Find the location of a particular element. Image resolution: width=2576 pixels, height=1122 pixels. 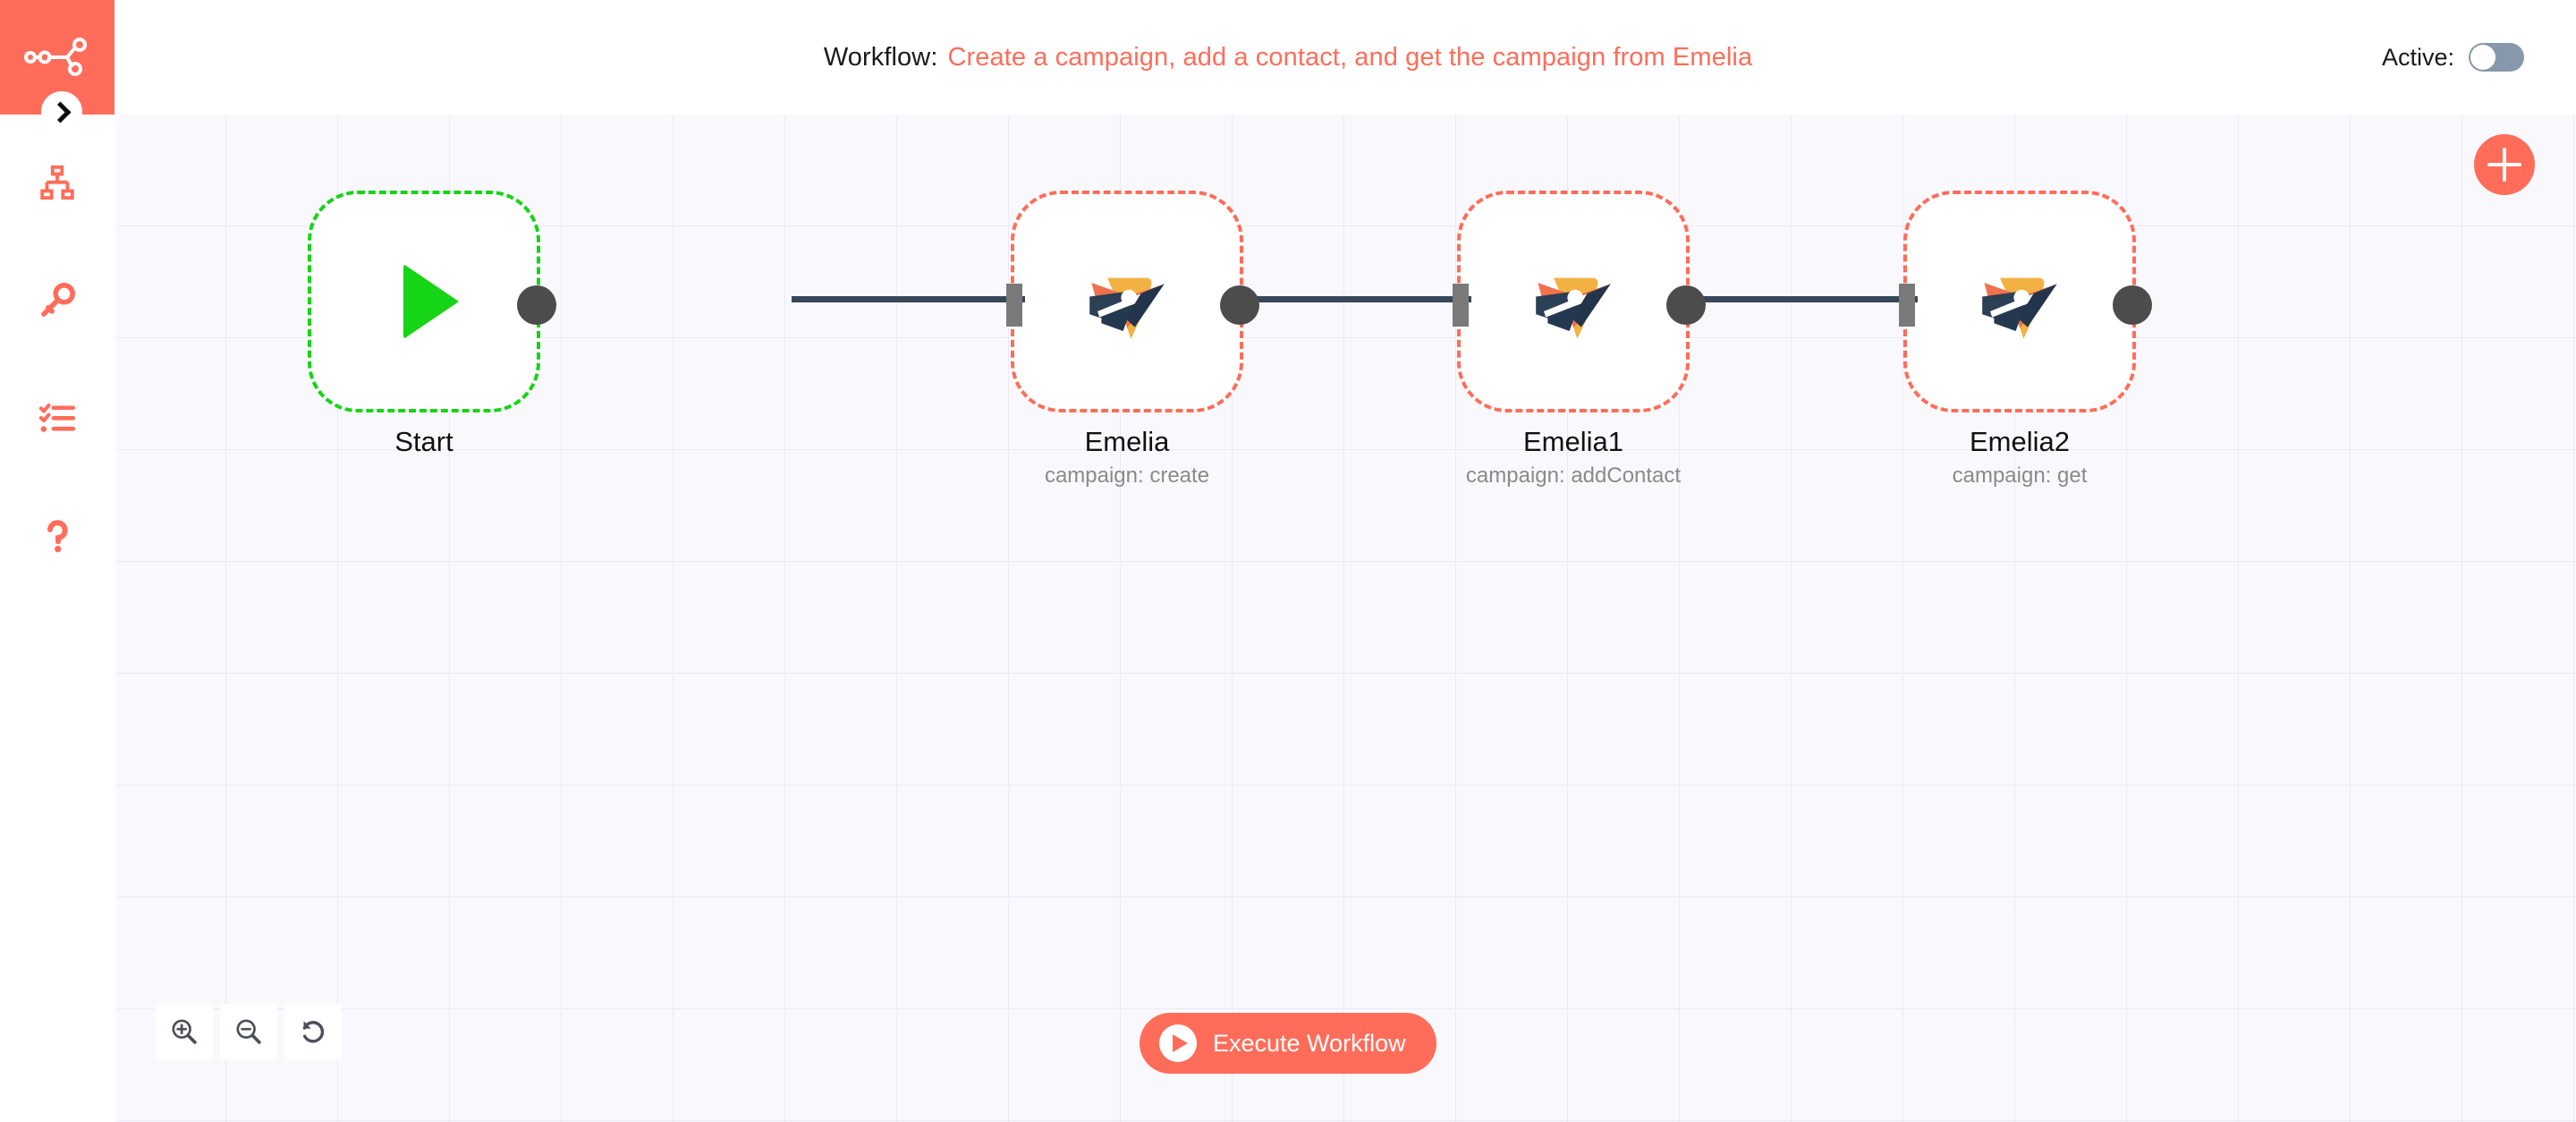

play-triangle is located at coordinates (1180, 1043).